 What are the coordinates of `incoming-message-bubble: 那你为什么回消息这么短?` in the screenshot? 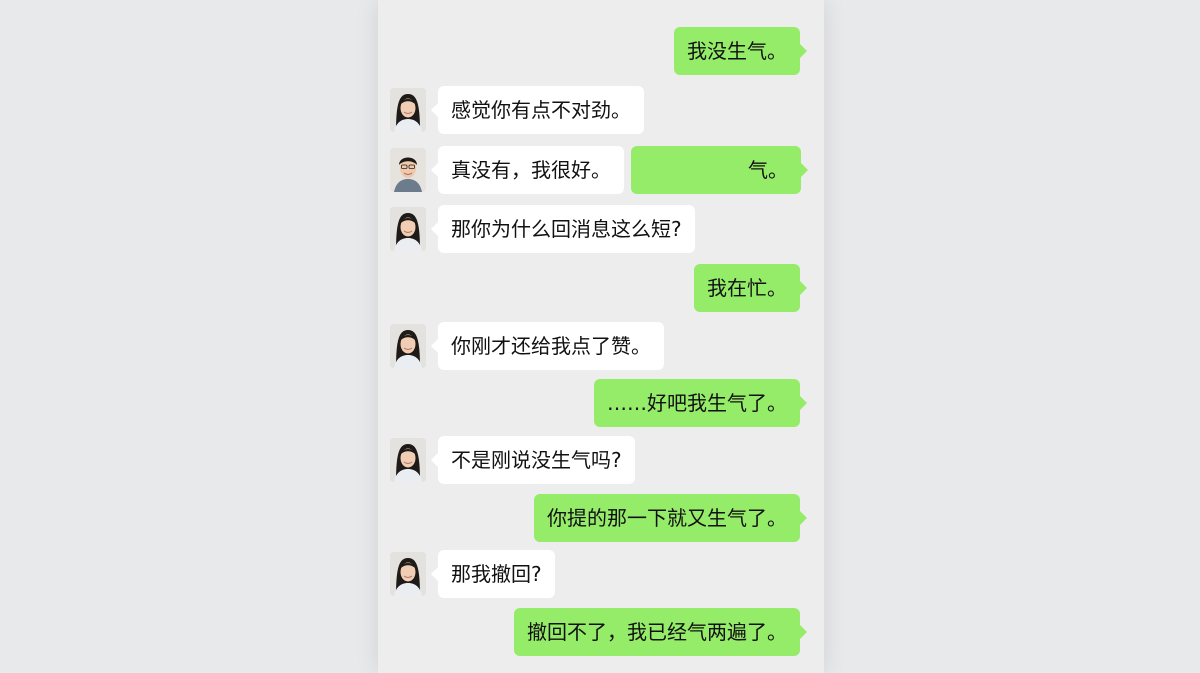 It's located at (563, 229).